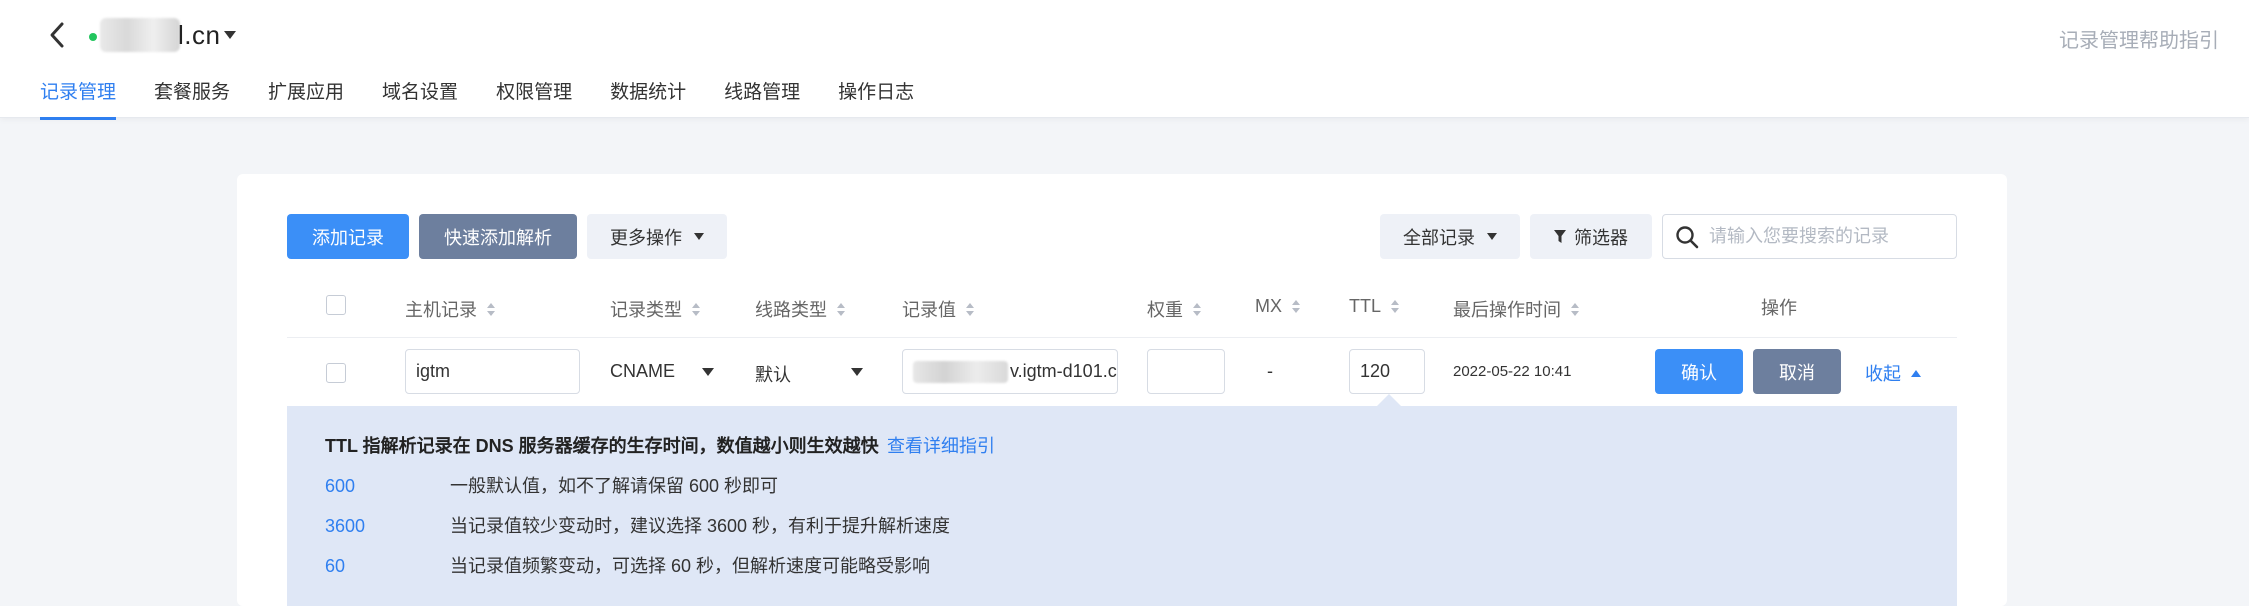 The image size is (2249, 606). I want to click on line-type-select: 默认, so click(773, 374).